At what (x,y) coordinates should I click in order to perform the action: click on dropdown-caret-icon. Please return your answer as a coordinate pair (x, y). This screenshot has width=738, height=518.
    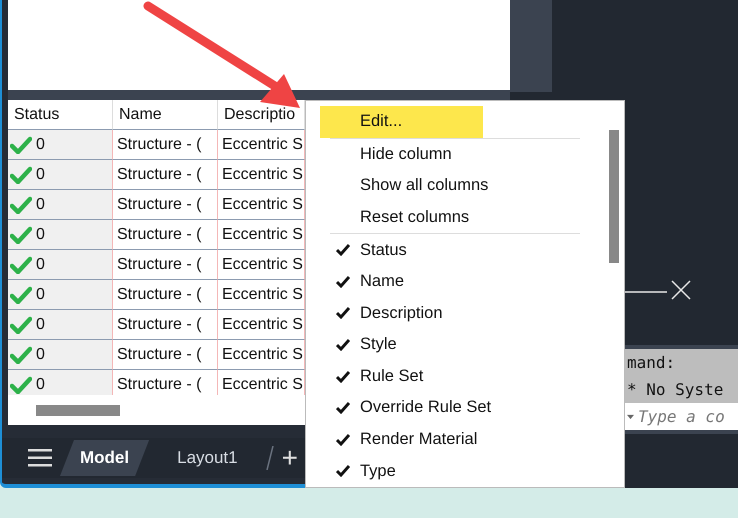
    Looking at the image, I should click on (630, 417).